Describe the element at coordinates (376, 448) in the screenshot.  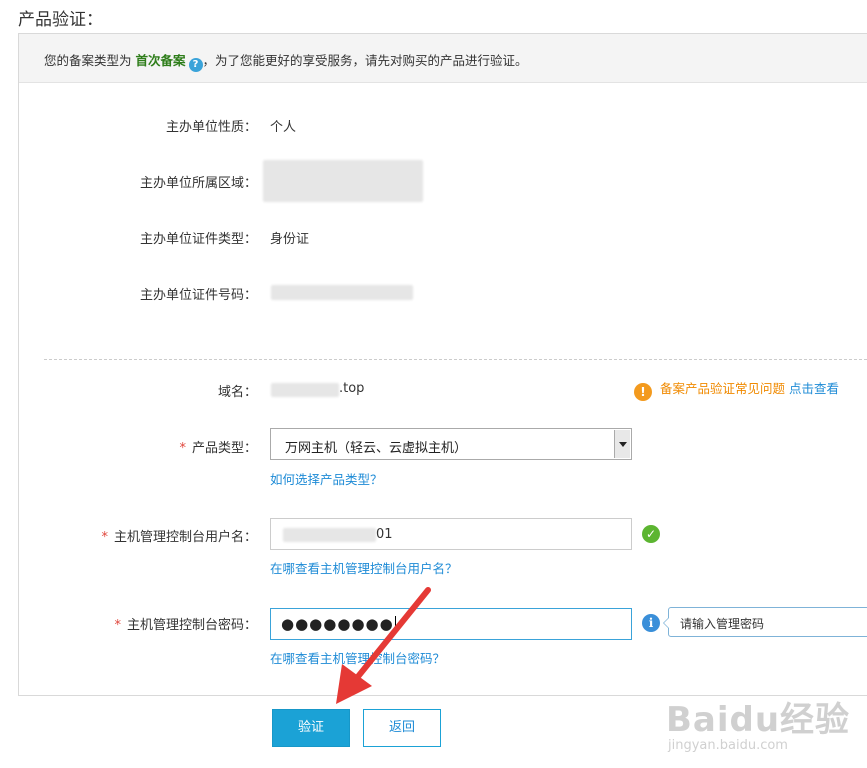
I see `product-type-selected: 万网主机（轻云、云虚拟主机）` at that location.